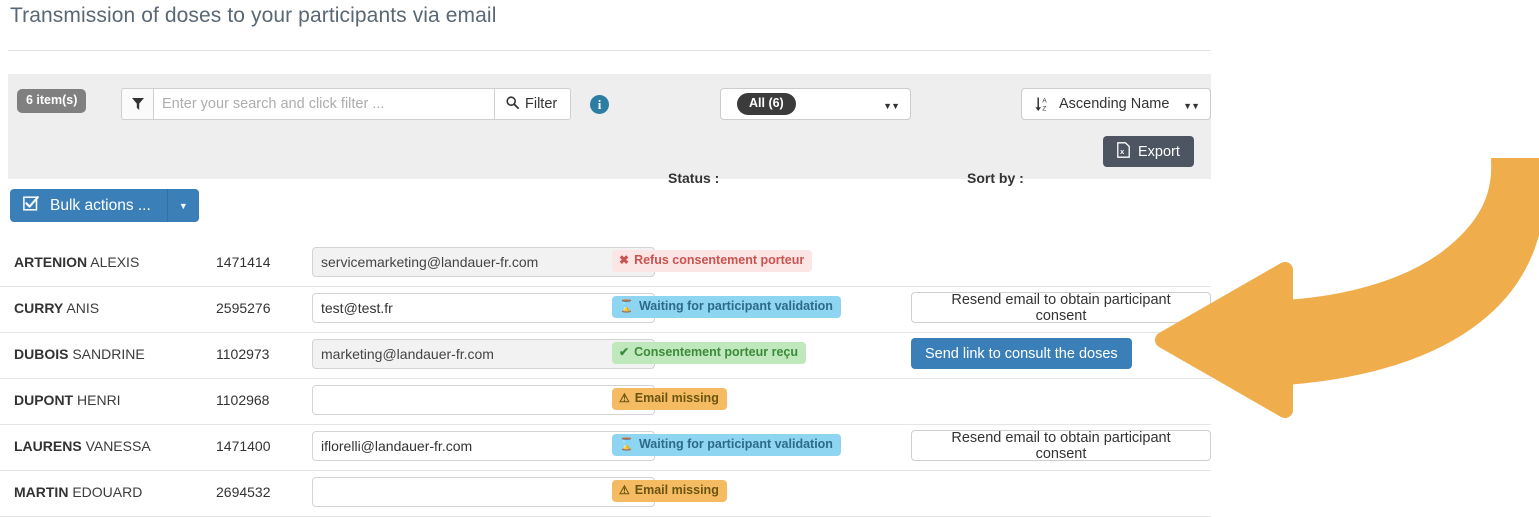  I want to click on participant-id: 1102968, so click(243, 400).